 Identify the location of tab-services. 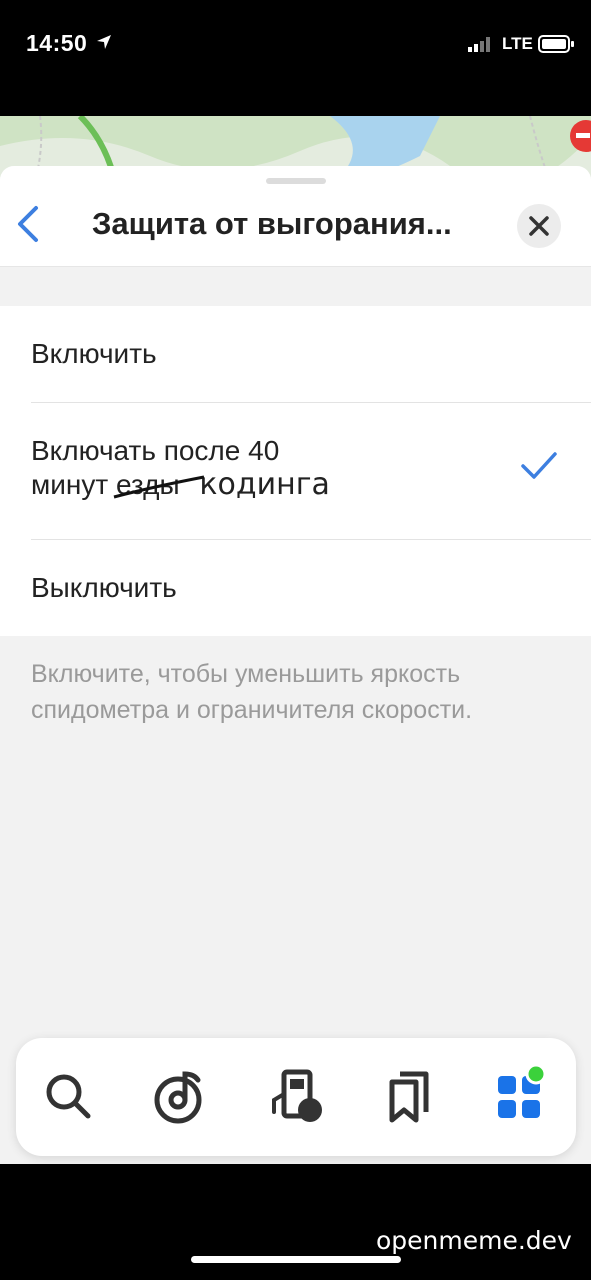
(520, 1094).